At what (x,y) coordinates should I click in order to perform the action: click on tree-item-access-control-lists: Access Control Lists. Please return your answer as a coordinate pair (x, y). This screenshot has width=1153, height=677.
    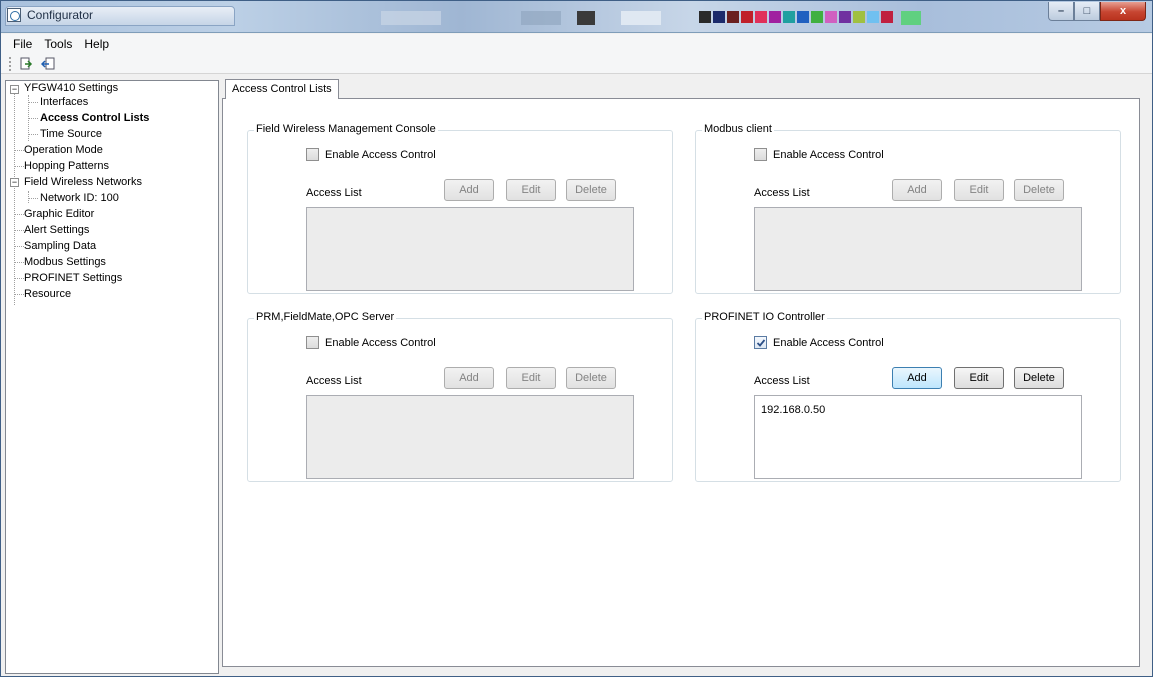
    Looking at the image, I should click on (94, 118).